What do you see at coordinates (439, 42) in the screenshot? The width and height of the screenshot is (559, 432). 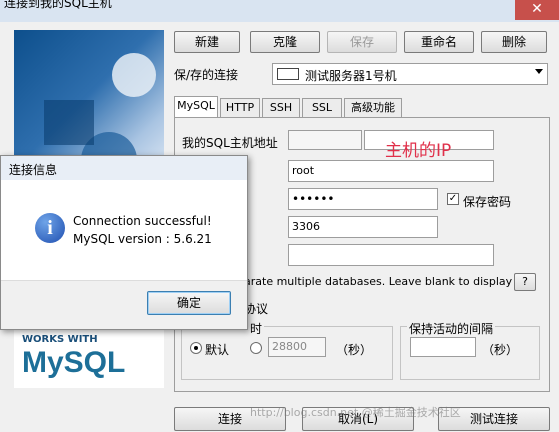 I see `rename-button: 重命名` at bounding box center [439, 42].